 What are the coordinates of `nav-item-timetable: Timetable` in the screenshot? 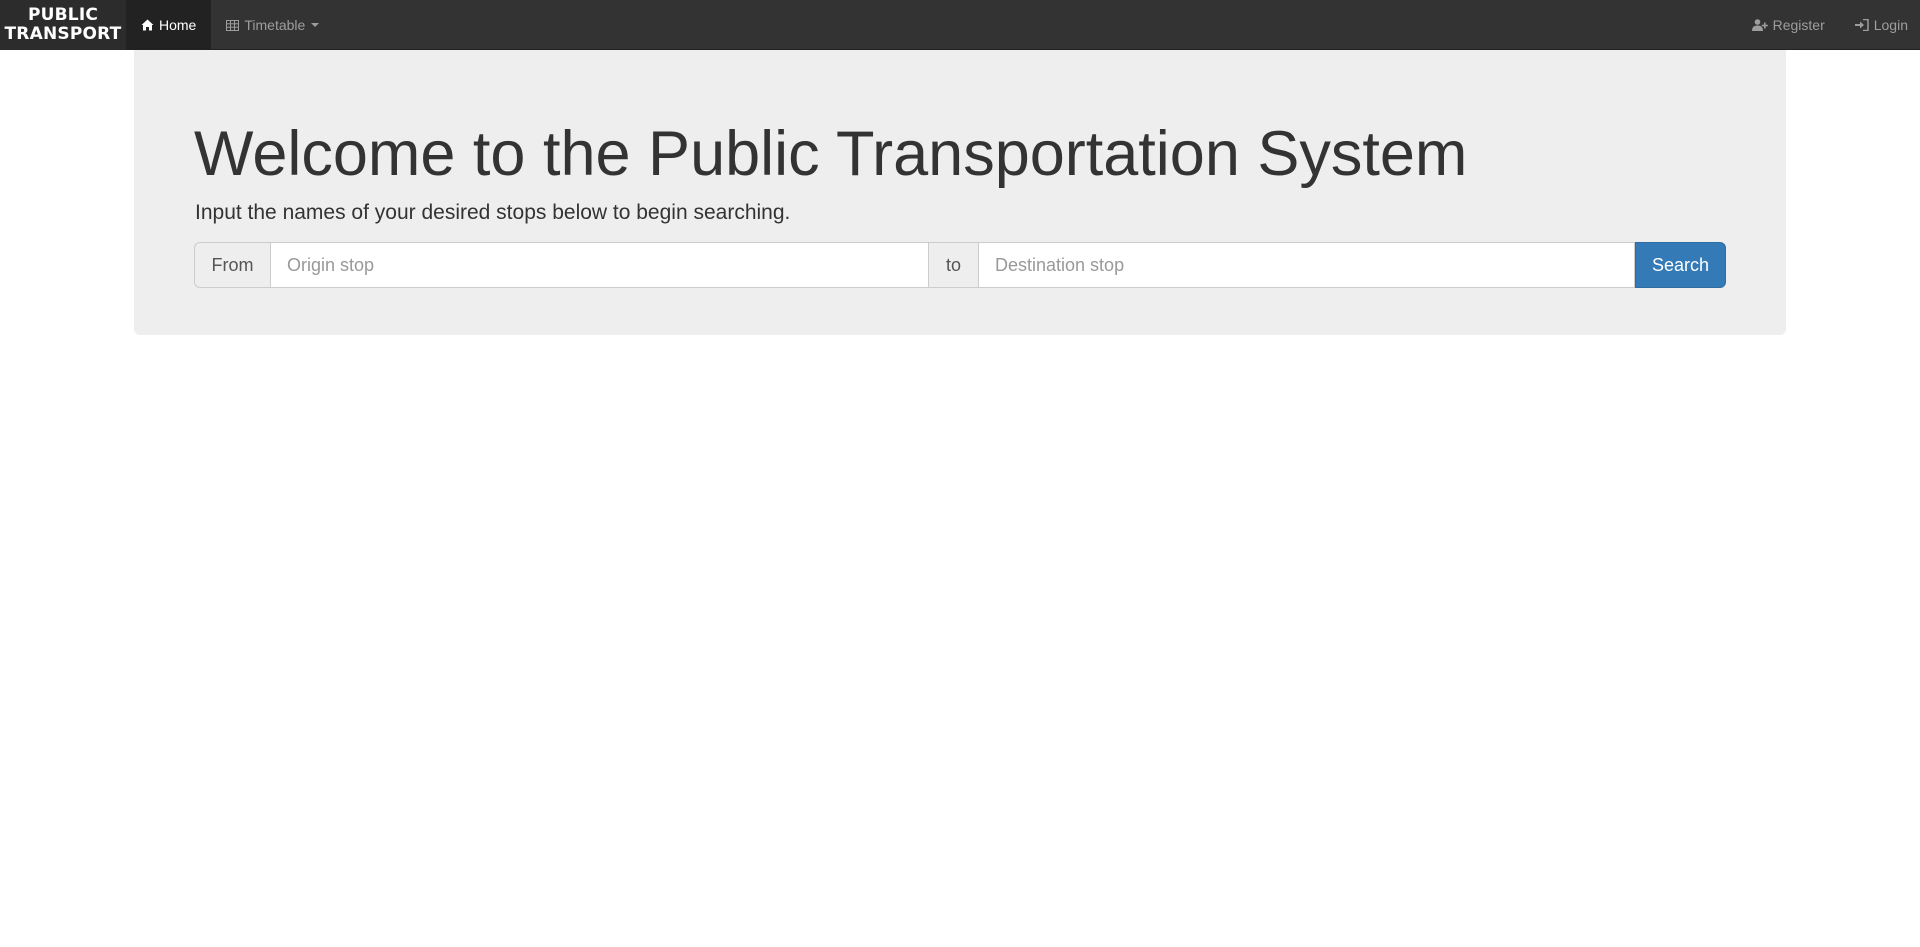 It's located at (272, 25).